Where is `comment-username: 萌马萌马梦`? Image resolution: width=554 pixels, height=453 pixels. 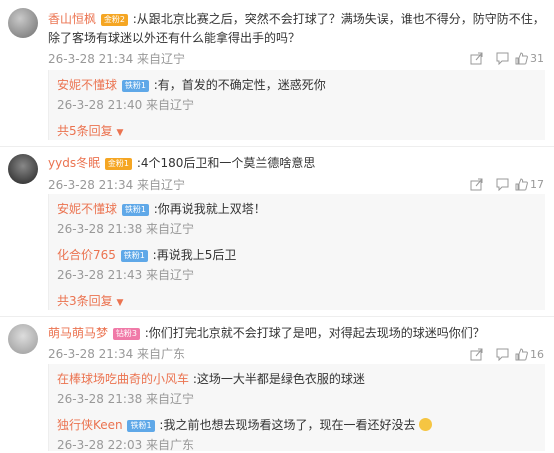
comment-username: 萌马萌马梦 is located at coordinates (78, 333).